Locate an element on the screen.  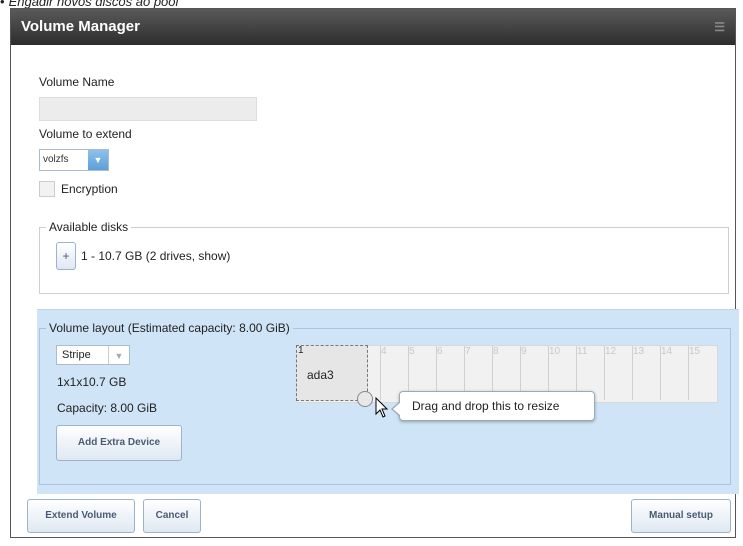
resize-handle is located at coordinates (365, 399).